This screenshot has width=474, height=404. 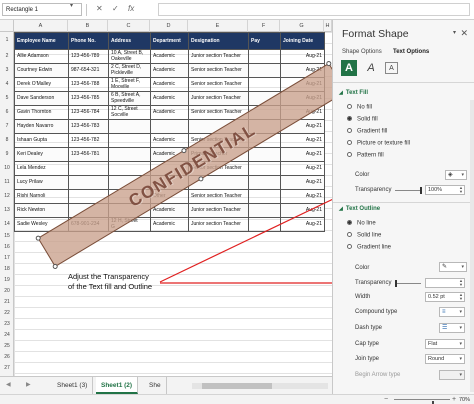 What do you see at coordinates (359, 107) in the screenshot?
I see `radio-no-fill: No fill` at bounding box center [359, 107].